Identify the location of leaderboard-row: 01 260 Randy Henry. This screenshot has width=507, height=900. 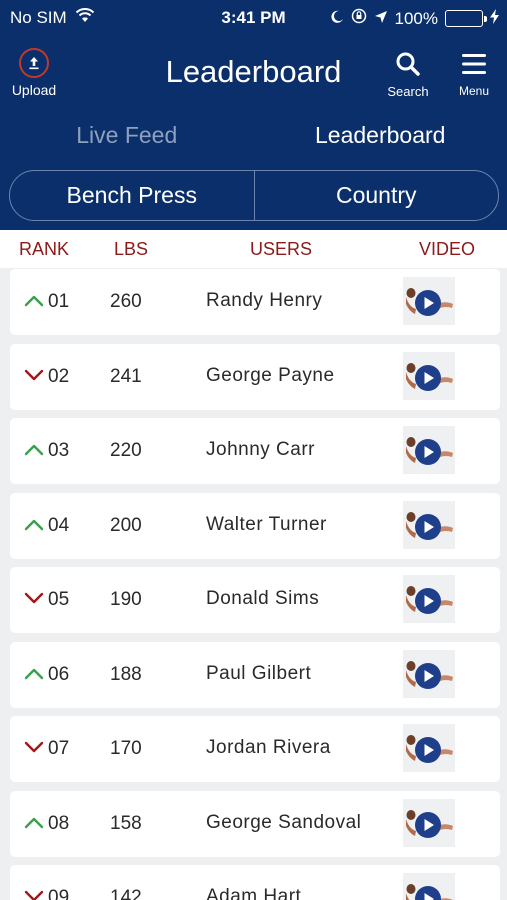
(255, 302).